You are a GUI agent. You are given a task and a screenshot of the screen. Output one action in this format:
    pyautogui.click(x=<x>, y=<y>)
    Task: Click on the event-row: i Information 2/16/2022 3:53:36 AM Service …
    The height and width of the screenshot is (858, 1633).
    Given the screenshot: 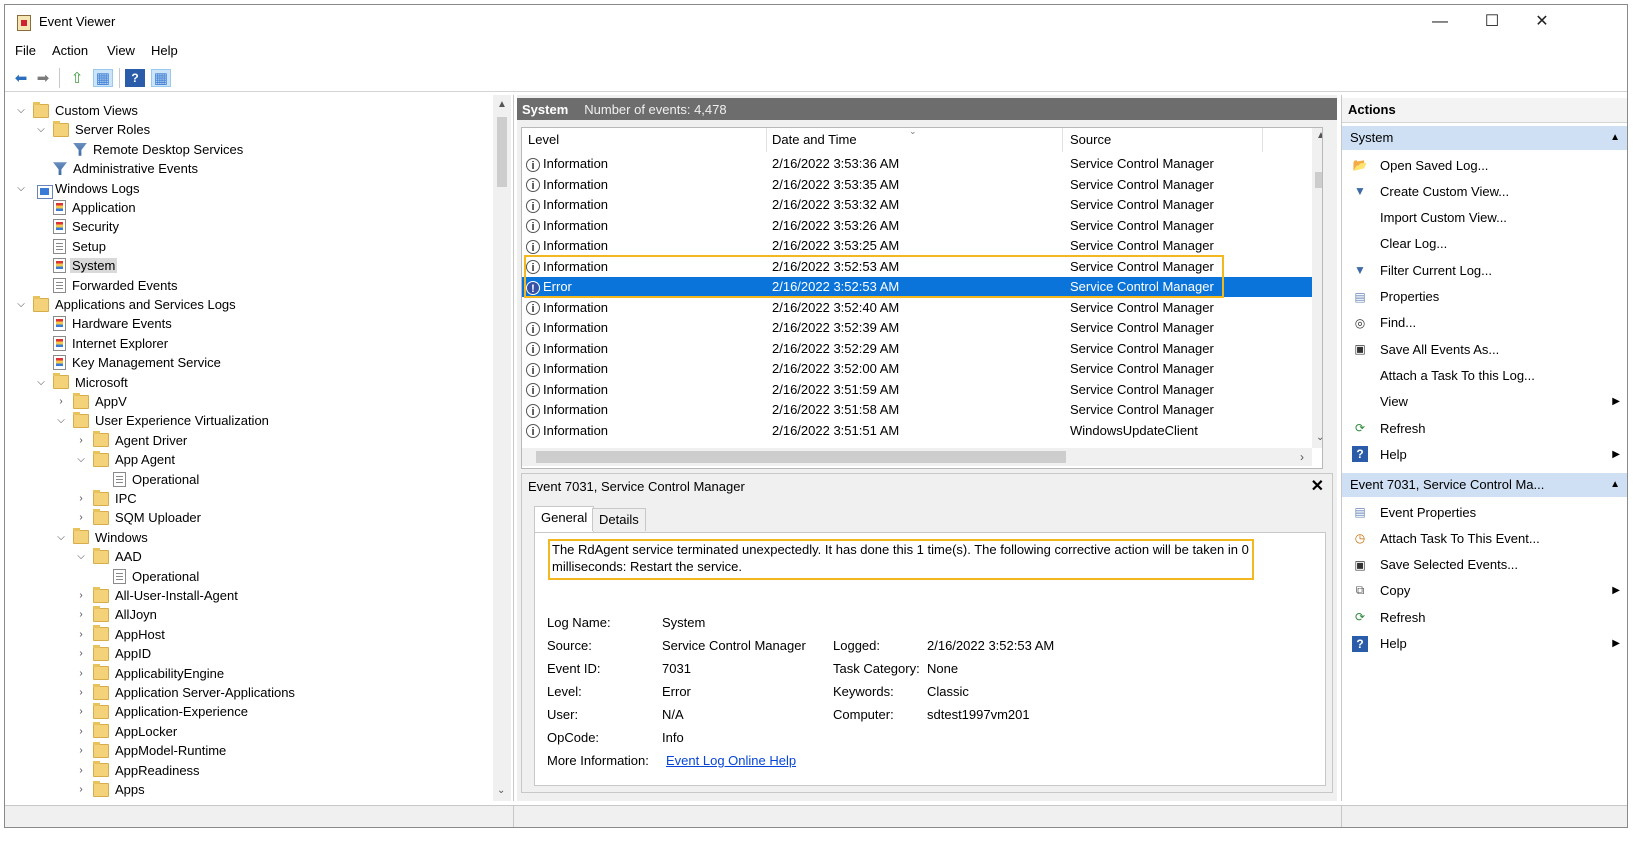 What is the action you would take?
    pyautogui.click(x=917, y=164)
    